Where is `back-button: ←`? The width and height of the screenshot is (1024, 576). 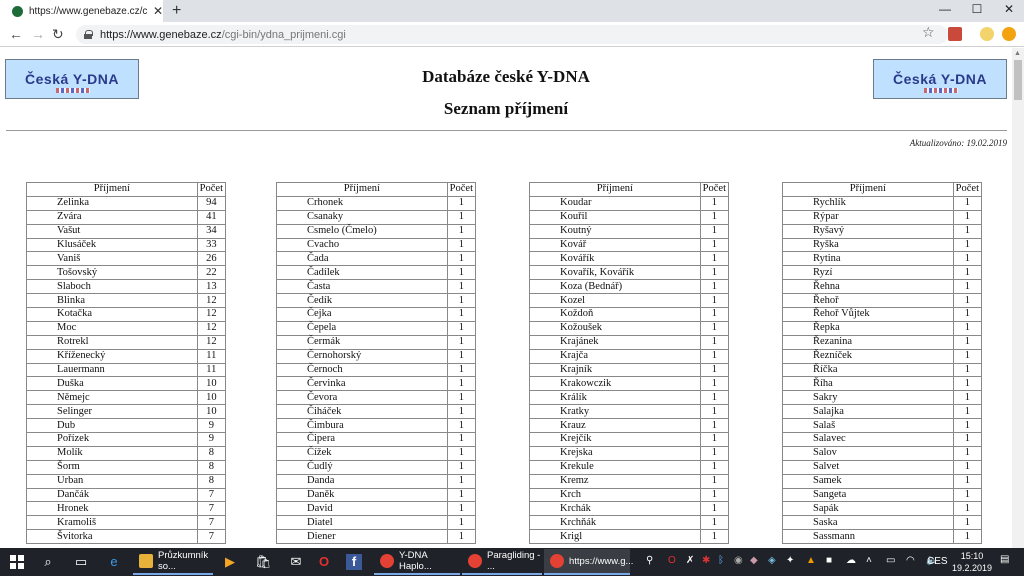 back-button: ← is located at coordinates (16, 34).